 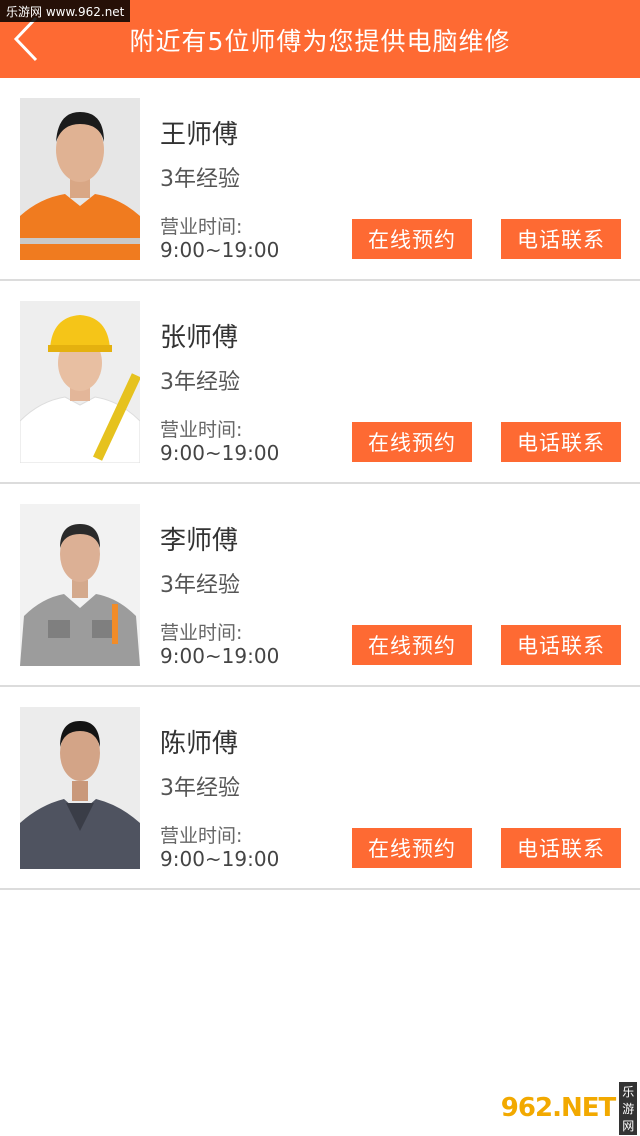 I want to click on watermark-logo: 962.NET 乐游网, so click(x=569, y=1108).